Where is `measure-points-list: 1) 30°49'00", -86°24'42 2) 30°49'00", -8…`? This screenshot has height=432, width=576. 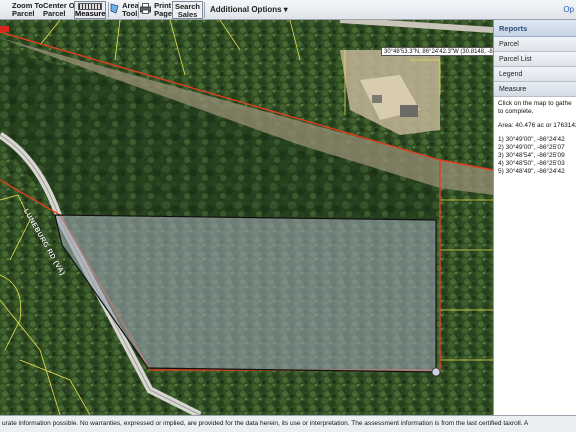 measure-points-list: 1) 30°49'00", -86°24'42 2) 30°49'00", -8… is located at coordinates (535, 156).